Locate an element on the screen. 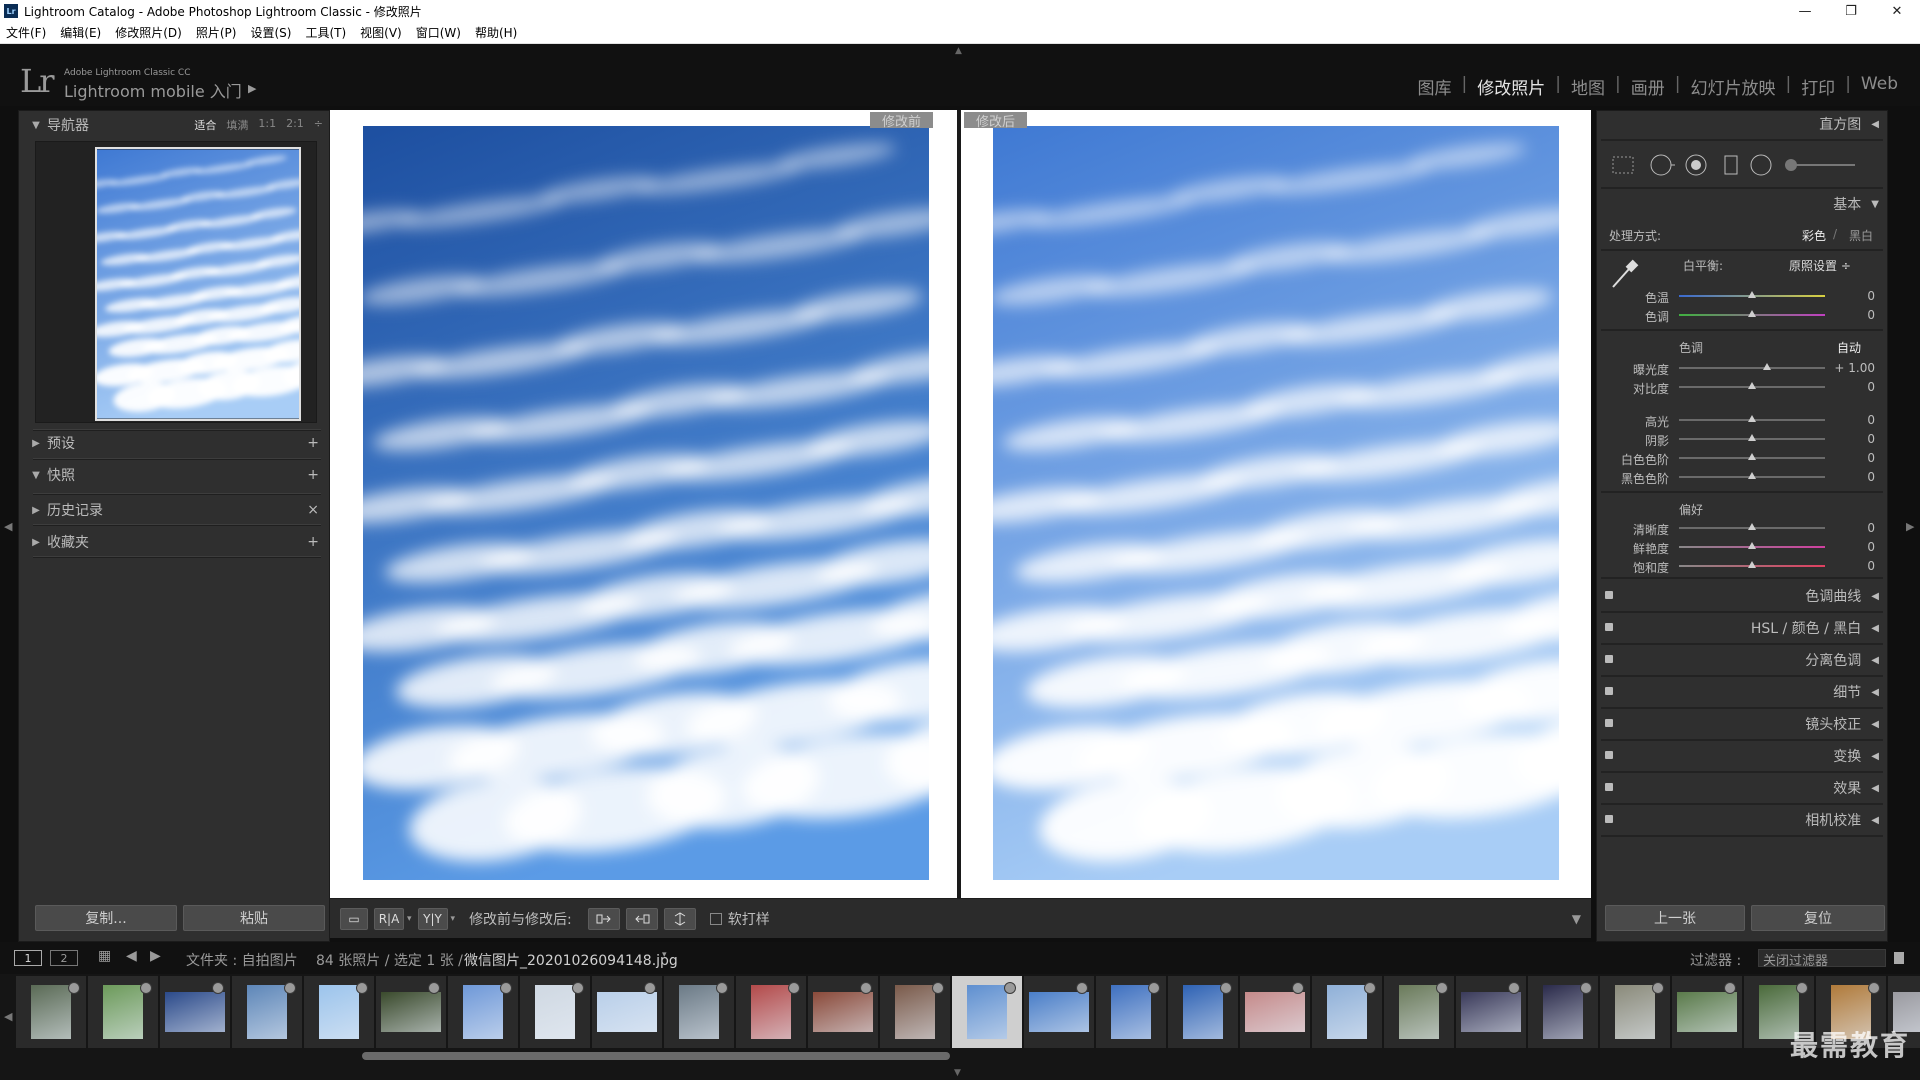 The image size is (1920, 1080). collapse-bottom-arrow-icon: ▼ is located at coordinates (957, 1073).